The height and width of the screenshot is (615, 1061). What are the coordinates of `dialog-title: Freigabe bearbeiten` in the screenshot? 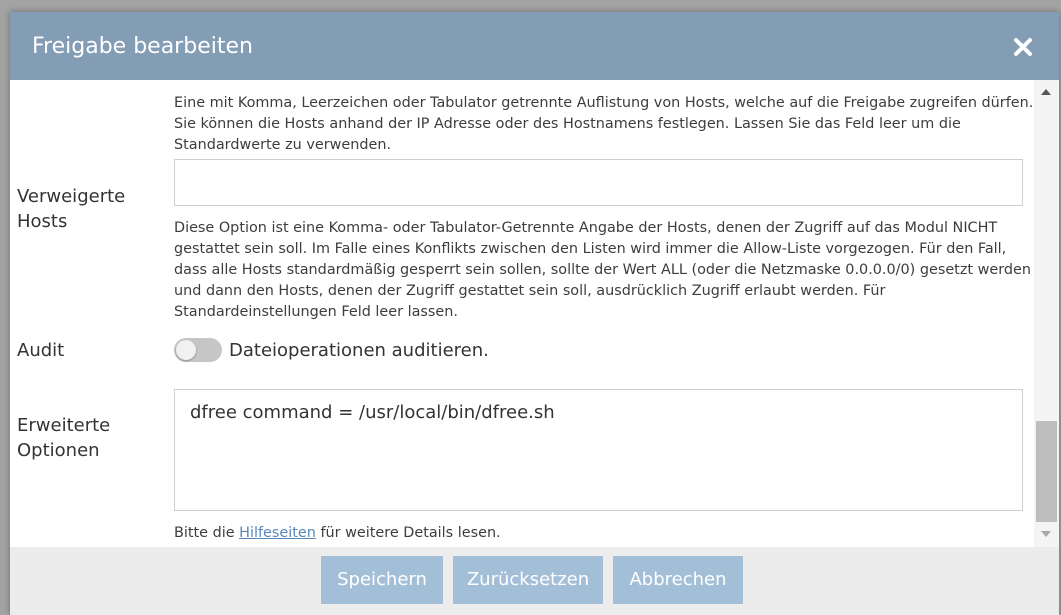 It's located at (142, 46).